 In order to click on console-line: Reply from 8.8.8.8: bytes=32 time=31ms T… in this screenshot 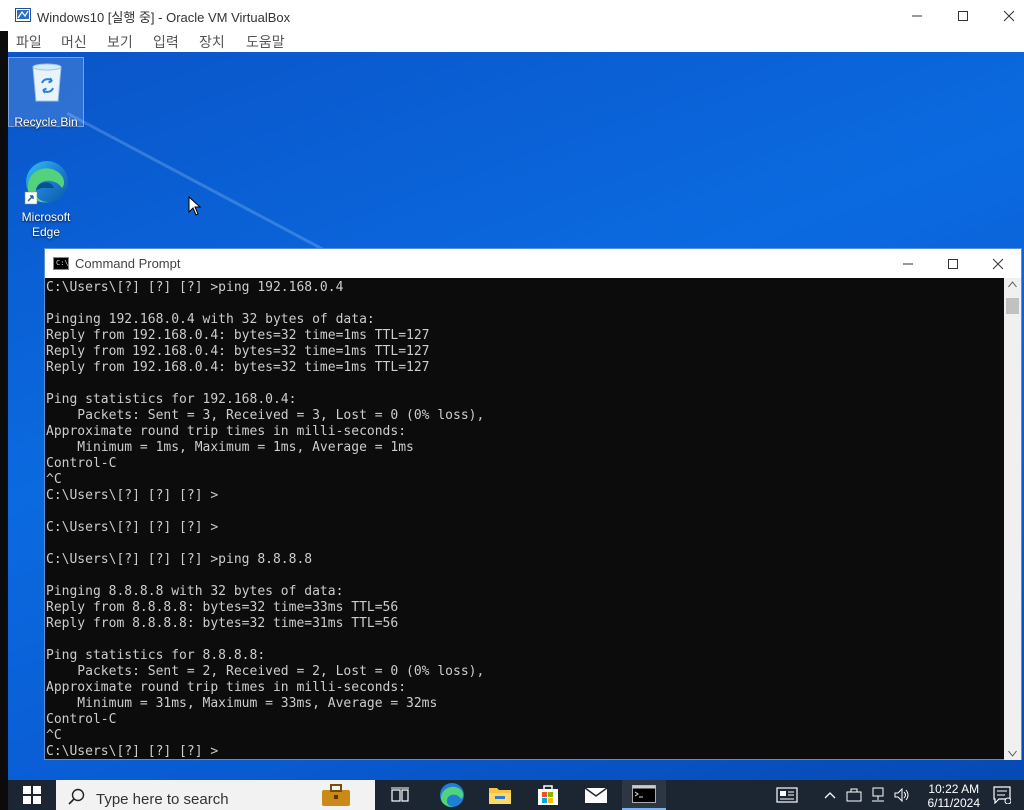, I will do `click(222, 623)`.